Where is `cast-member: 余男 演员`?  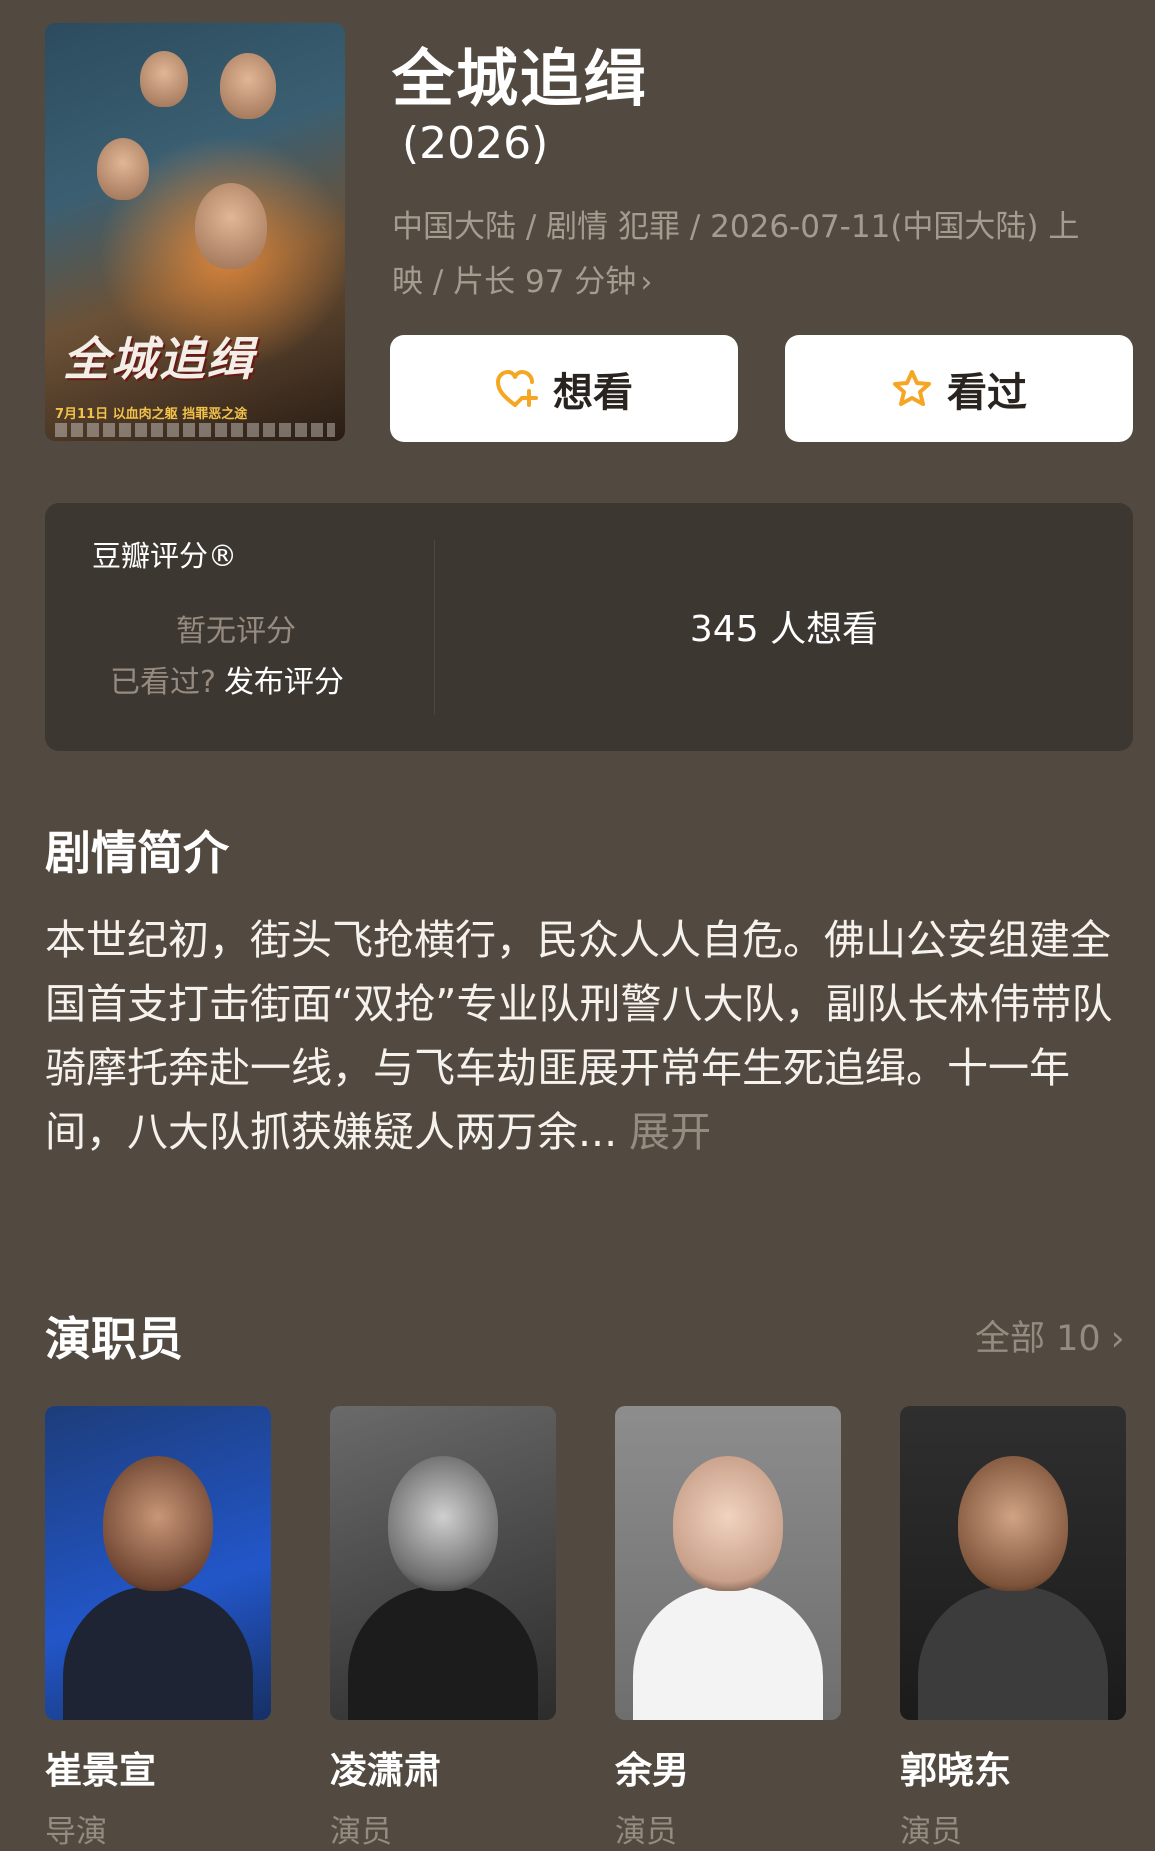
cast-member: 余男 演员 is located at coordinates (728, 1628).